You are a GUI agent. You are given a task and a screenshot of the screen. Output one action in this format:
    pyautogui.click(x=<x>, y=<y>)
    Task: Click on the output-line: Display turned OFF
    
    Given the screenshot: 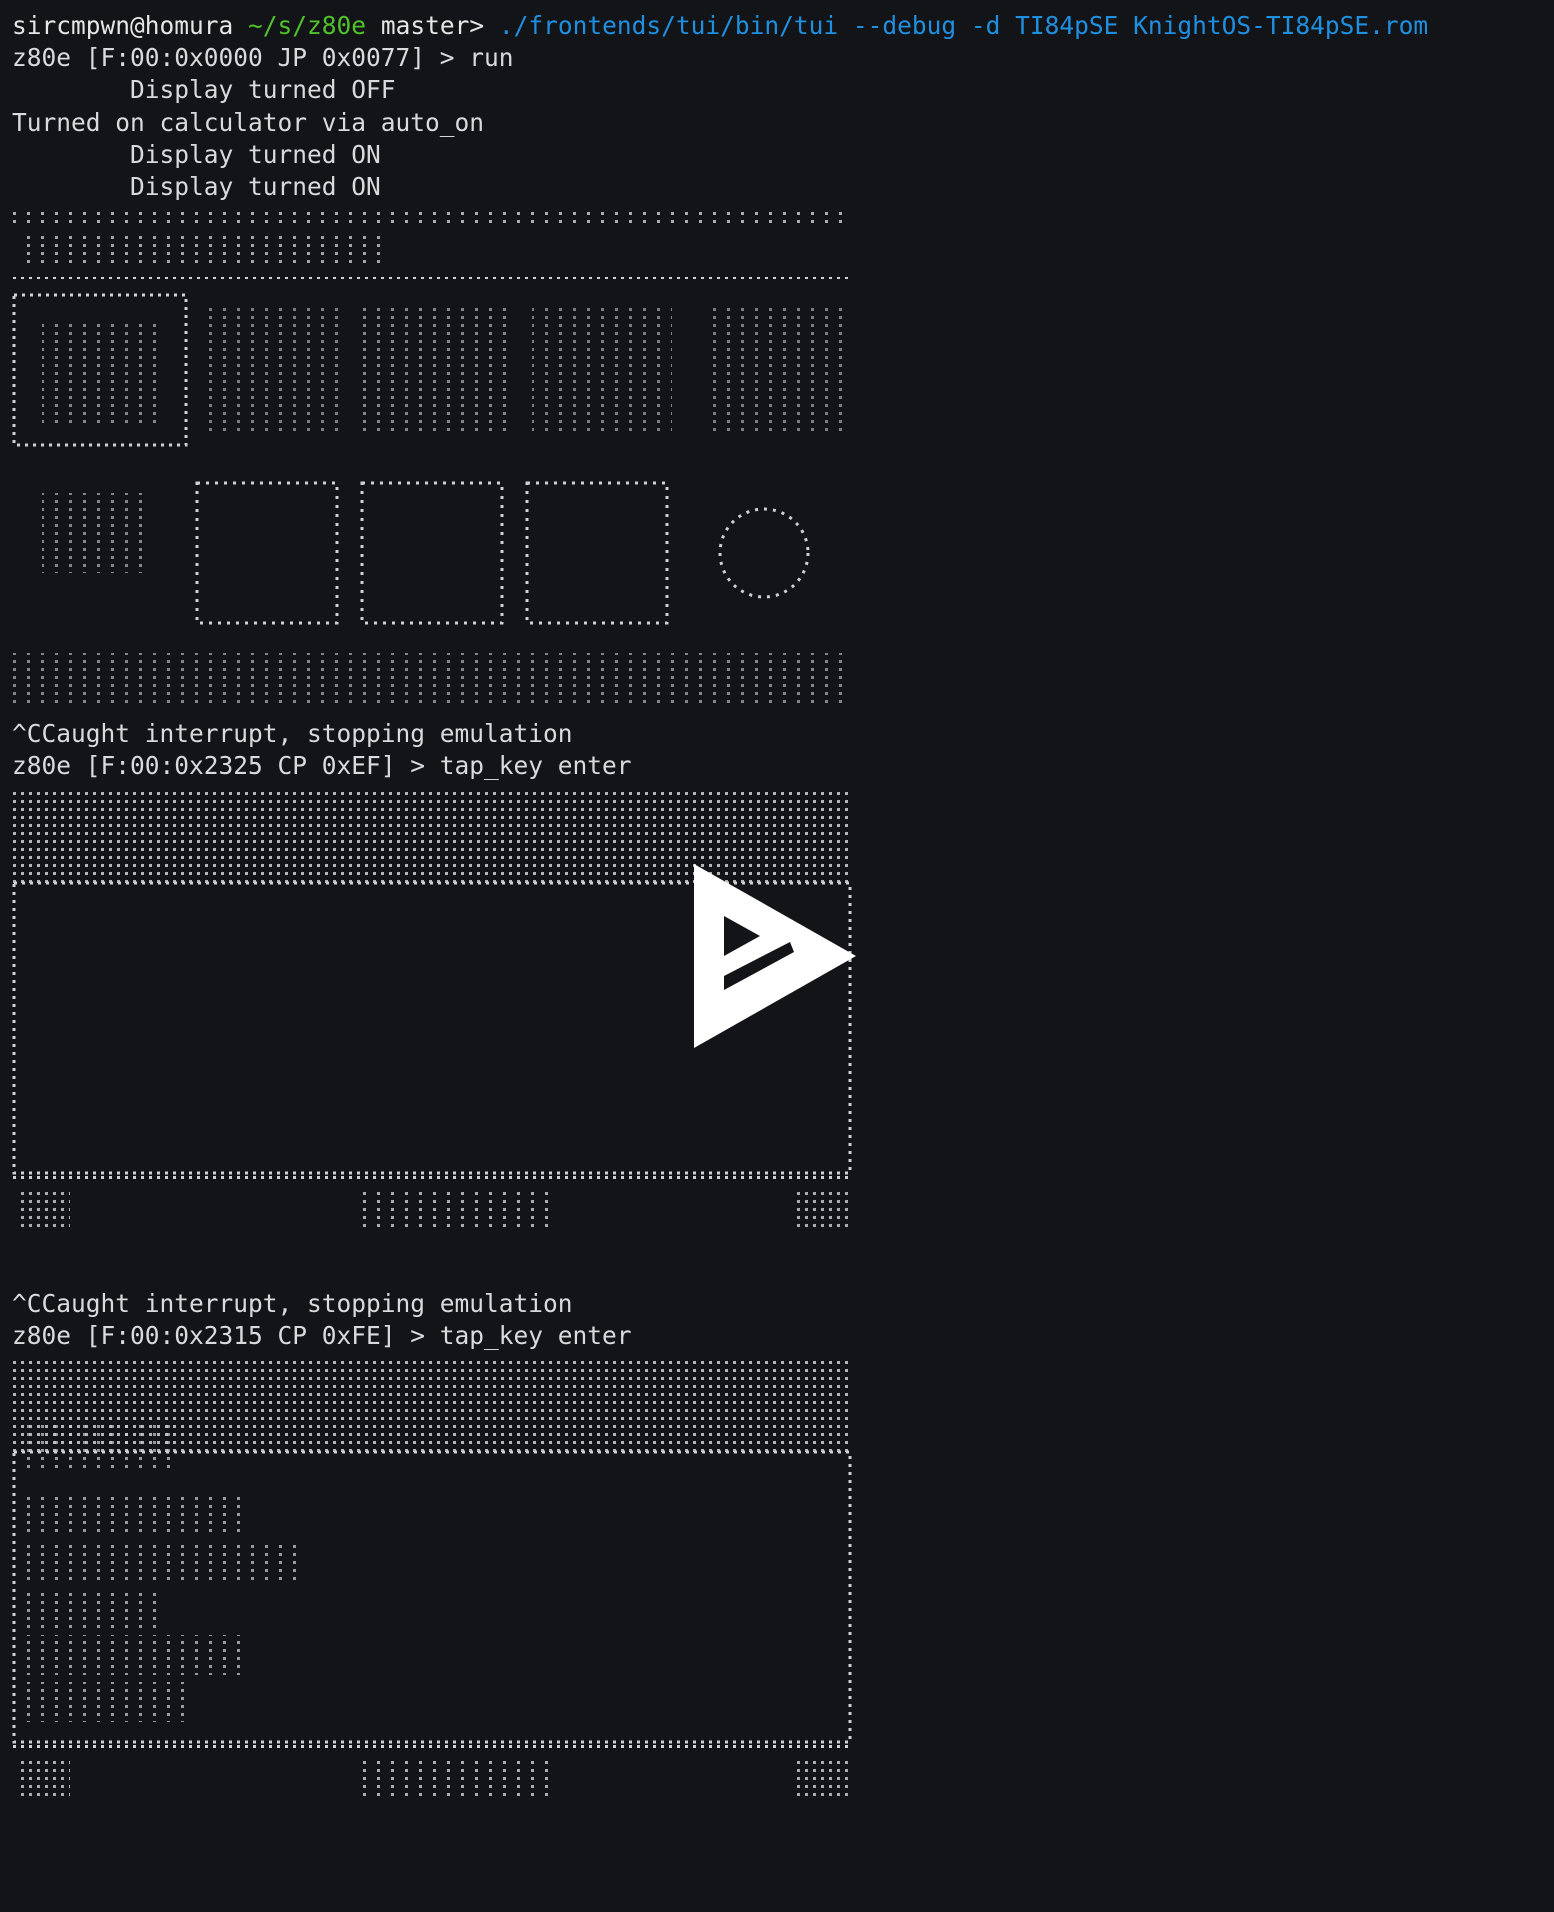 What is the action you would take?
    pyautogui.click(x=204, y=90)
    